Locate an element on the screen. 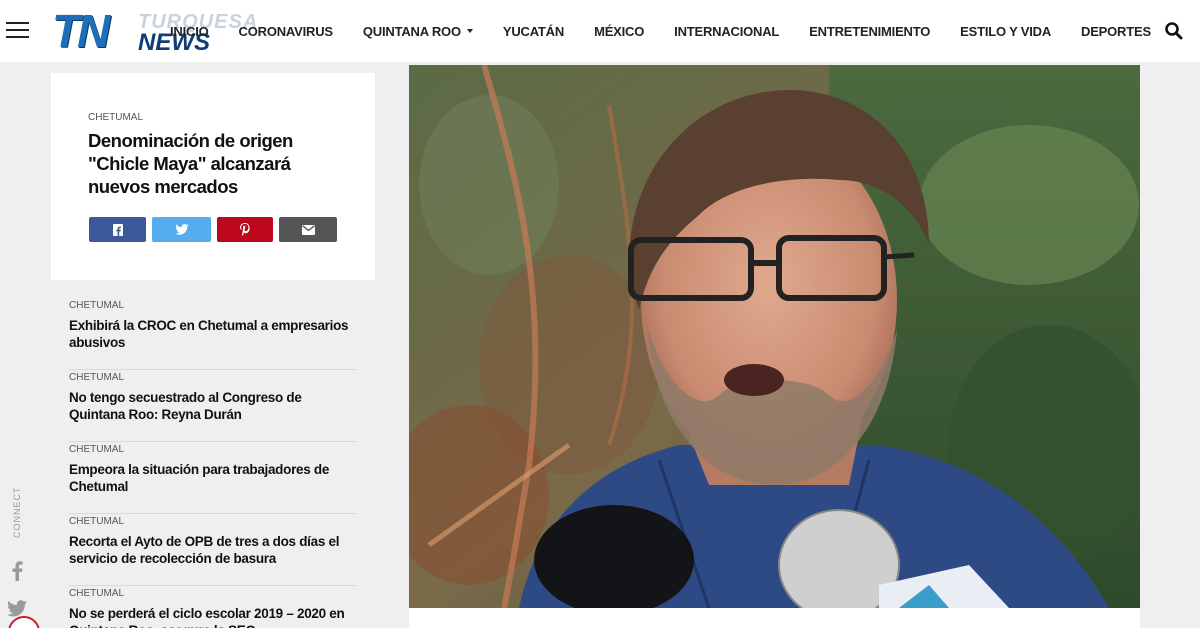 The image size is (1200, 628). menu-item-internacional: INTERNACIONAL is located at coordinates (726, 31).